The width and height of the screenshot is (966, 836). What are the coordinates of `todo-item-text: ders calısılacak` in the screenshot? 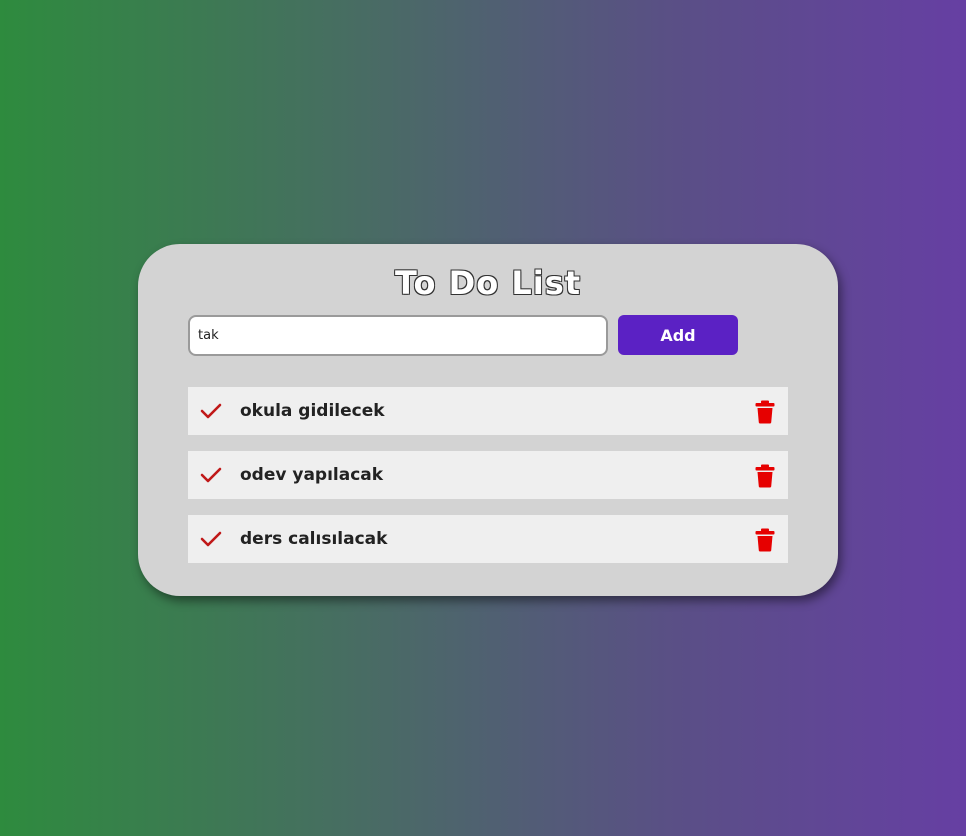 It's located at (314, 539).